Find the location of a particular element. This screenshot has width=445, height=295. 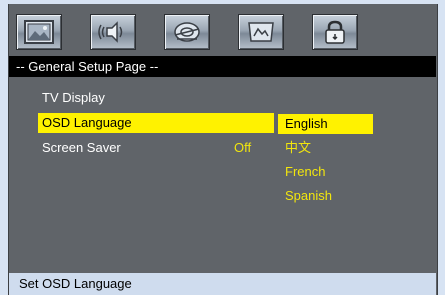

picture-frame-icon is located at coordinates (261, 32).